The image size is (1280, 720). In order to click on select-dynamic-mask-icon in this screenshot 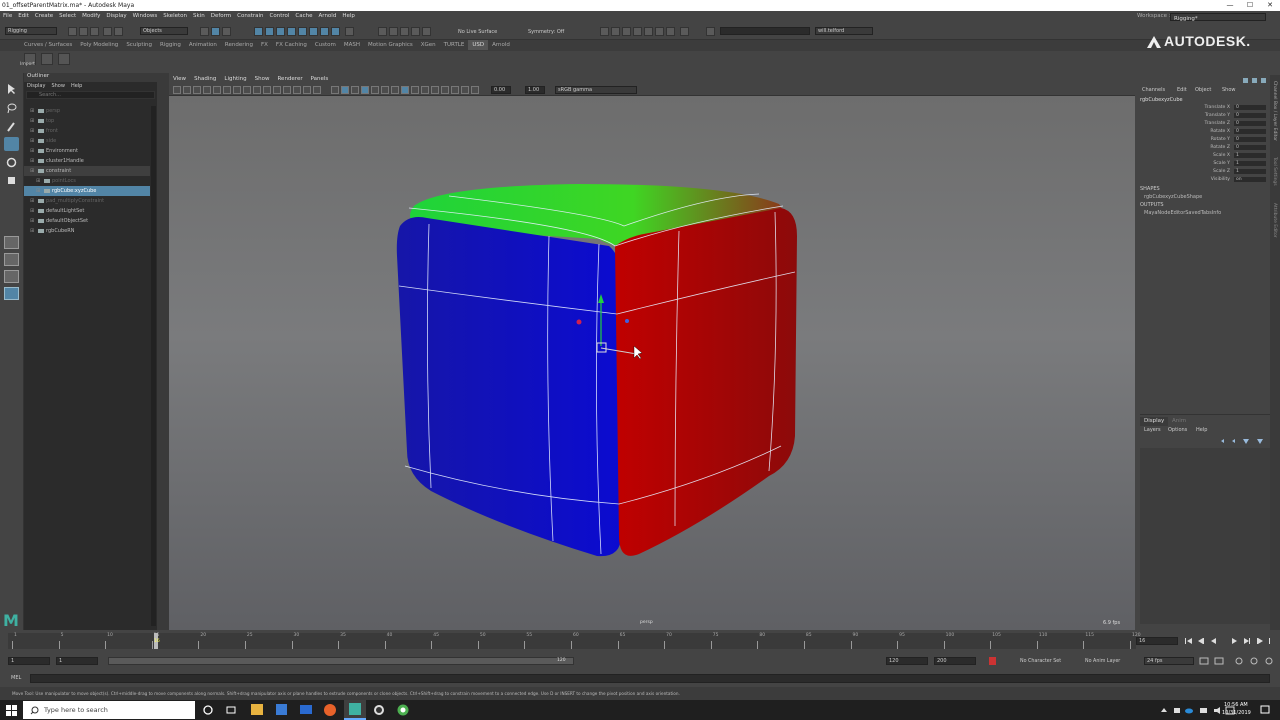, I will do `click(313, 31)`.